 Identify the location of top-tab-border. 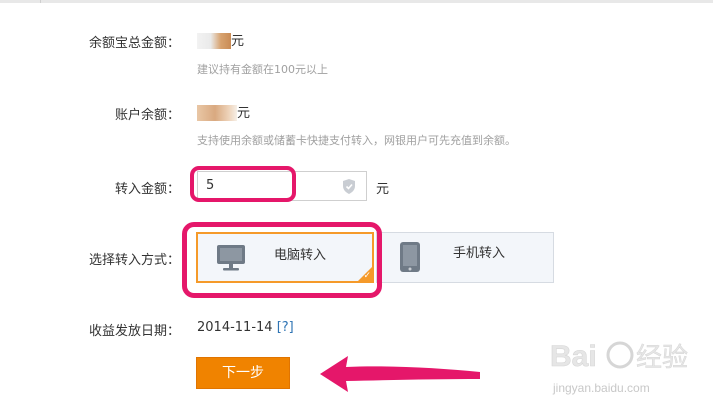
(356, 1).